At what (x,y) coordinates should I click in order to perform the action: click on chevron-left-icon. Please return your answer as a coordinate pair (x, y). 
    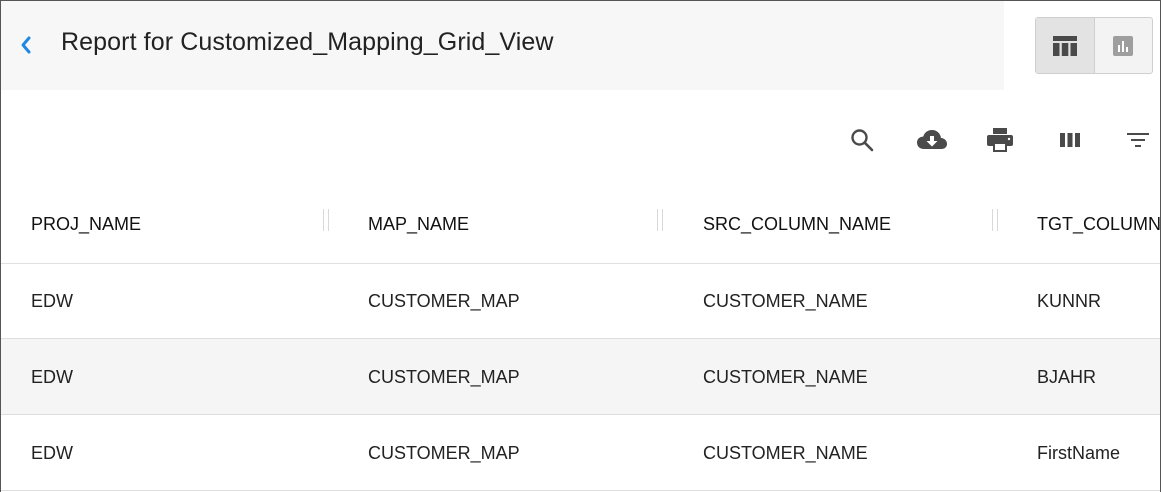
    Looking at the image, I should click on (26, 45).